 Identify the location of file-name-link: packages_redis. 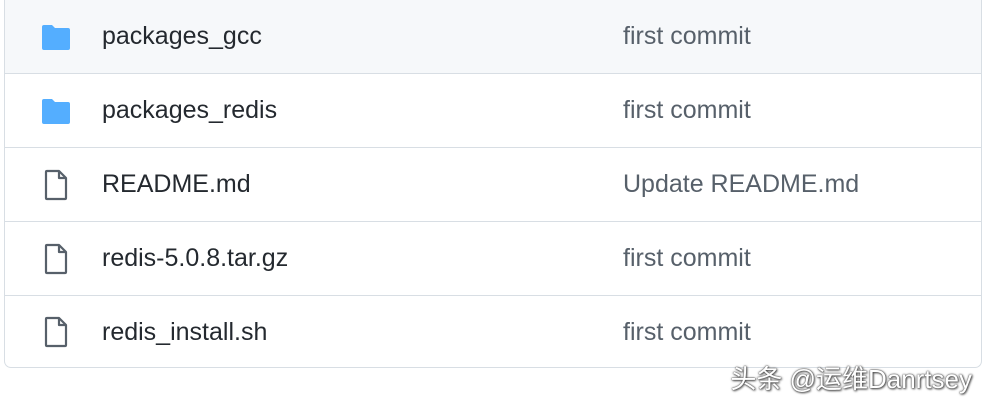
(189, 110).